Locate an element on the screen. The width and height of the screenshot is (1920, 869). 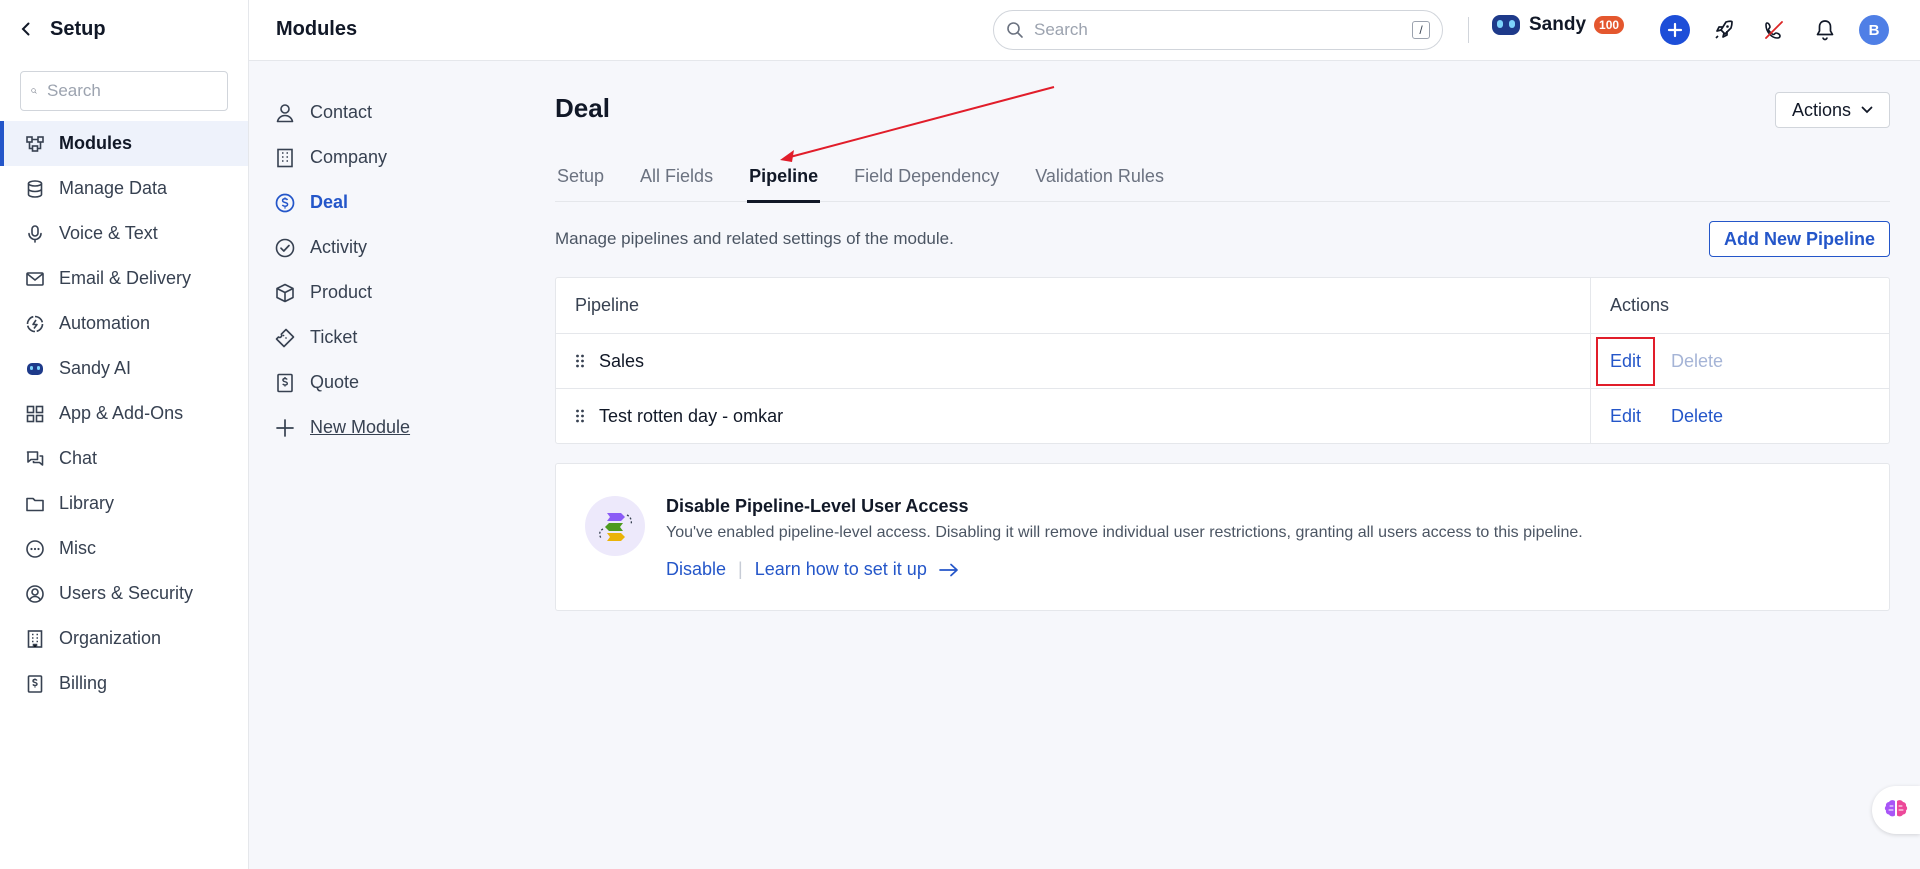
check-circle-icon is located at coordinates (285, 247).